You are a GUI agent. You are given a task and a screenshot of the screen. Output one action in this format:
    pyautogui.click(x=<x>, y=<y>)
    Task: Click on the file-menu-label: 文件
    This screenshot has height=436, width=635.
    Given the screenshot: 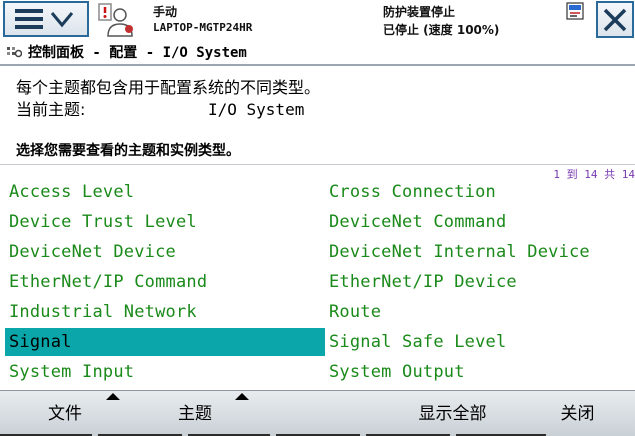 What is the action you would take?
    pyautogui.click(x=65, y=413)
    